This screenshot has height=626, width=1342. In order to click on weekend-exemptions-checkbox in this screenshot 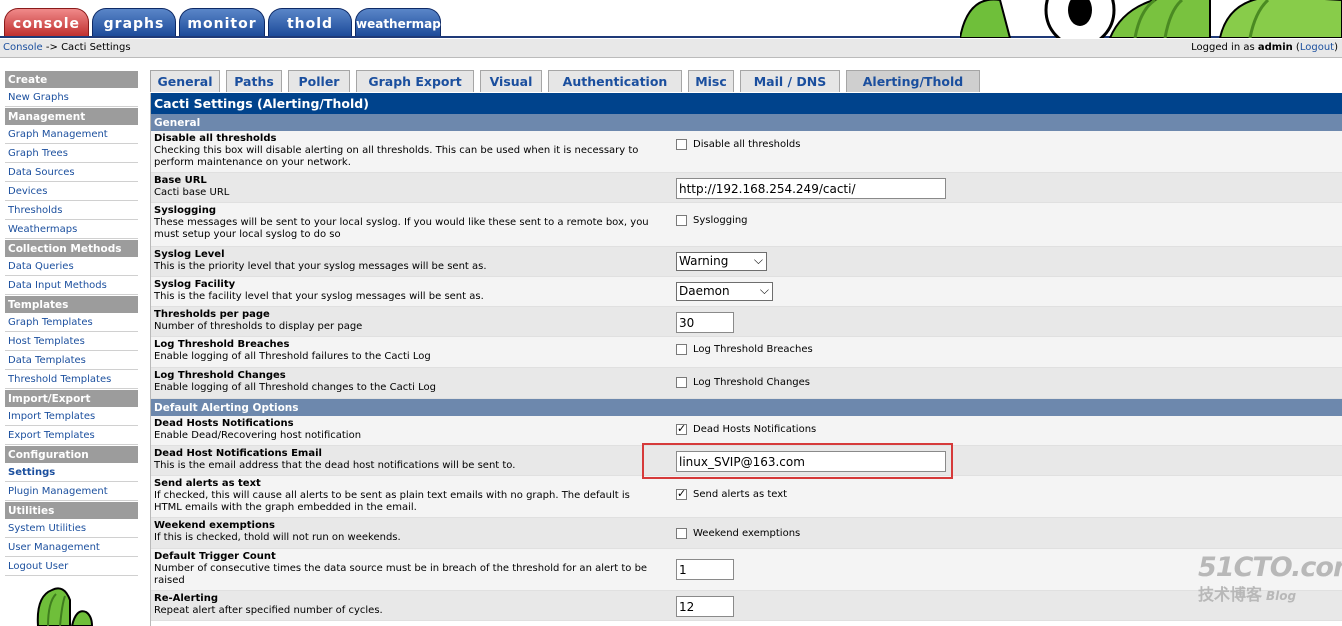, I will do `click(681, 533)`.